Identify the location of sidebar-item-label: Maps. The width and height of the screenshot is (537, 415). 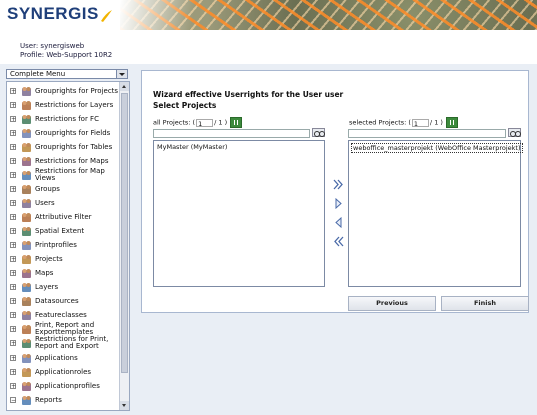
(44, 273).